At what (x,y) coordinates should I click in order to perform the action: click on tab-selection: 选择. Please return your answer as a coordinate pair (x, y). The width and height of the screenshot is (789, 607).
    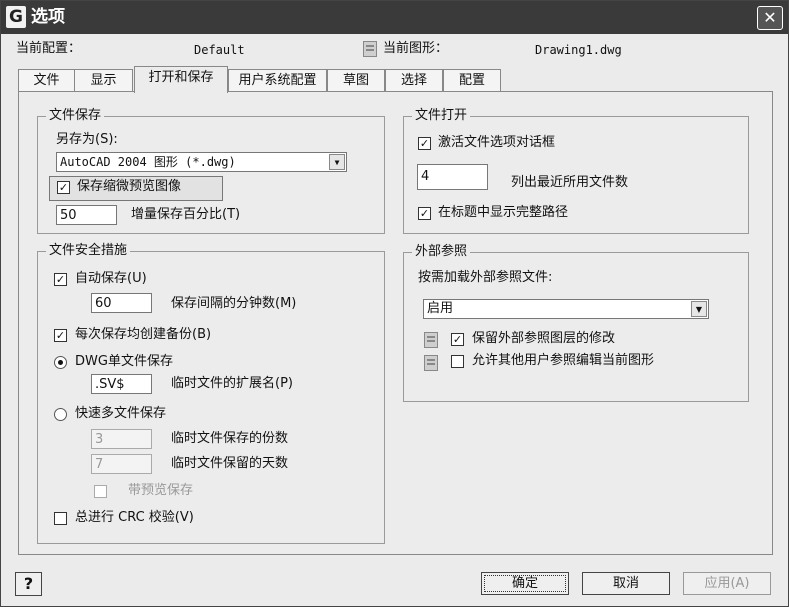
    Looking at the image, I should click on (414, 80).